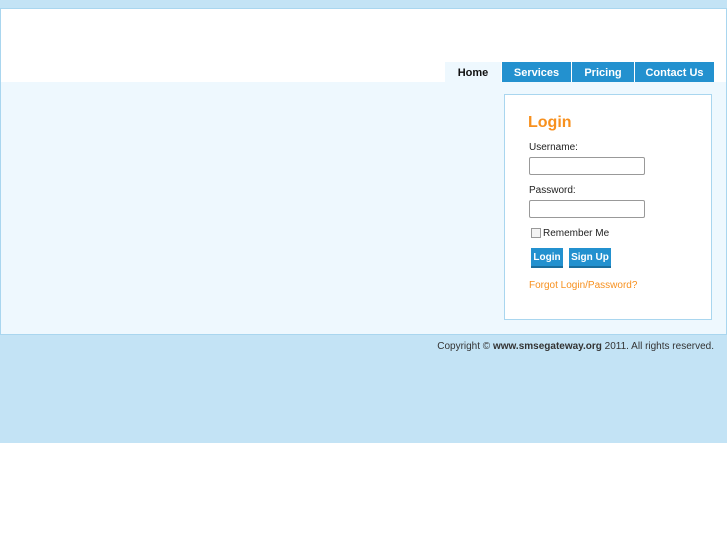 This screenshot has height=545, width=727. What do you see at coordinates (587, 166) in the screenshot?
I see `username-input` at bounding box center [587, 166].